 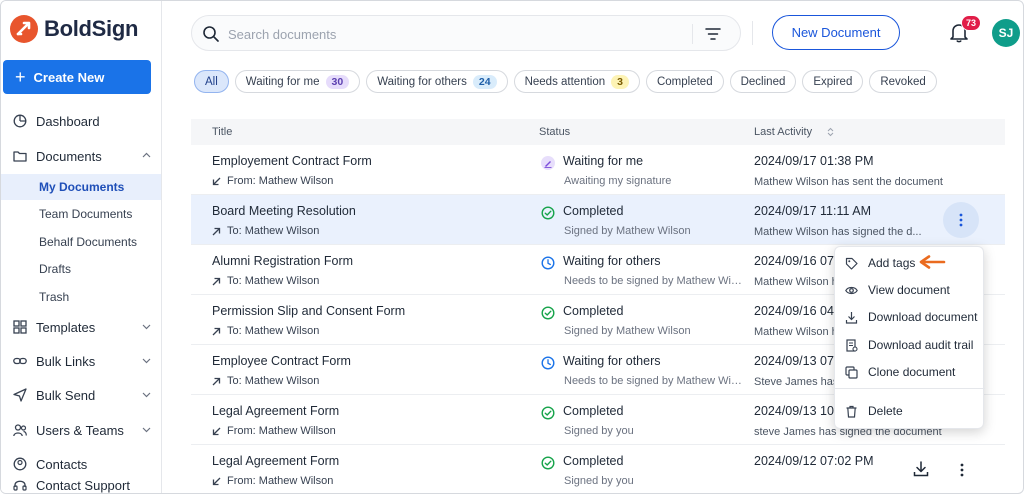 What do you see at coordinates (548, 213) in the screenshot?
I see `check-circle-icon` at bounding box center [548, 213].